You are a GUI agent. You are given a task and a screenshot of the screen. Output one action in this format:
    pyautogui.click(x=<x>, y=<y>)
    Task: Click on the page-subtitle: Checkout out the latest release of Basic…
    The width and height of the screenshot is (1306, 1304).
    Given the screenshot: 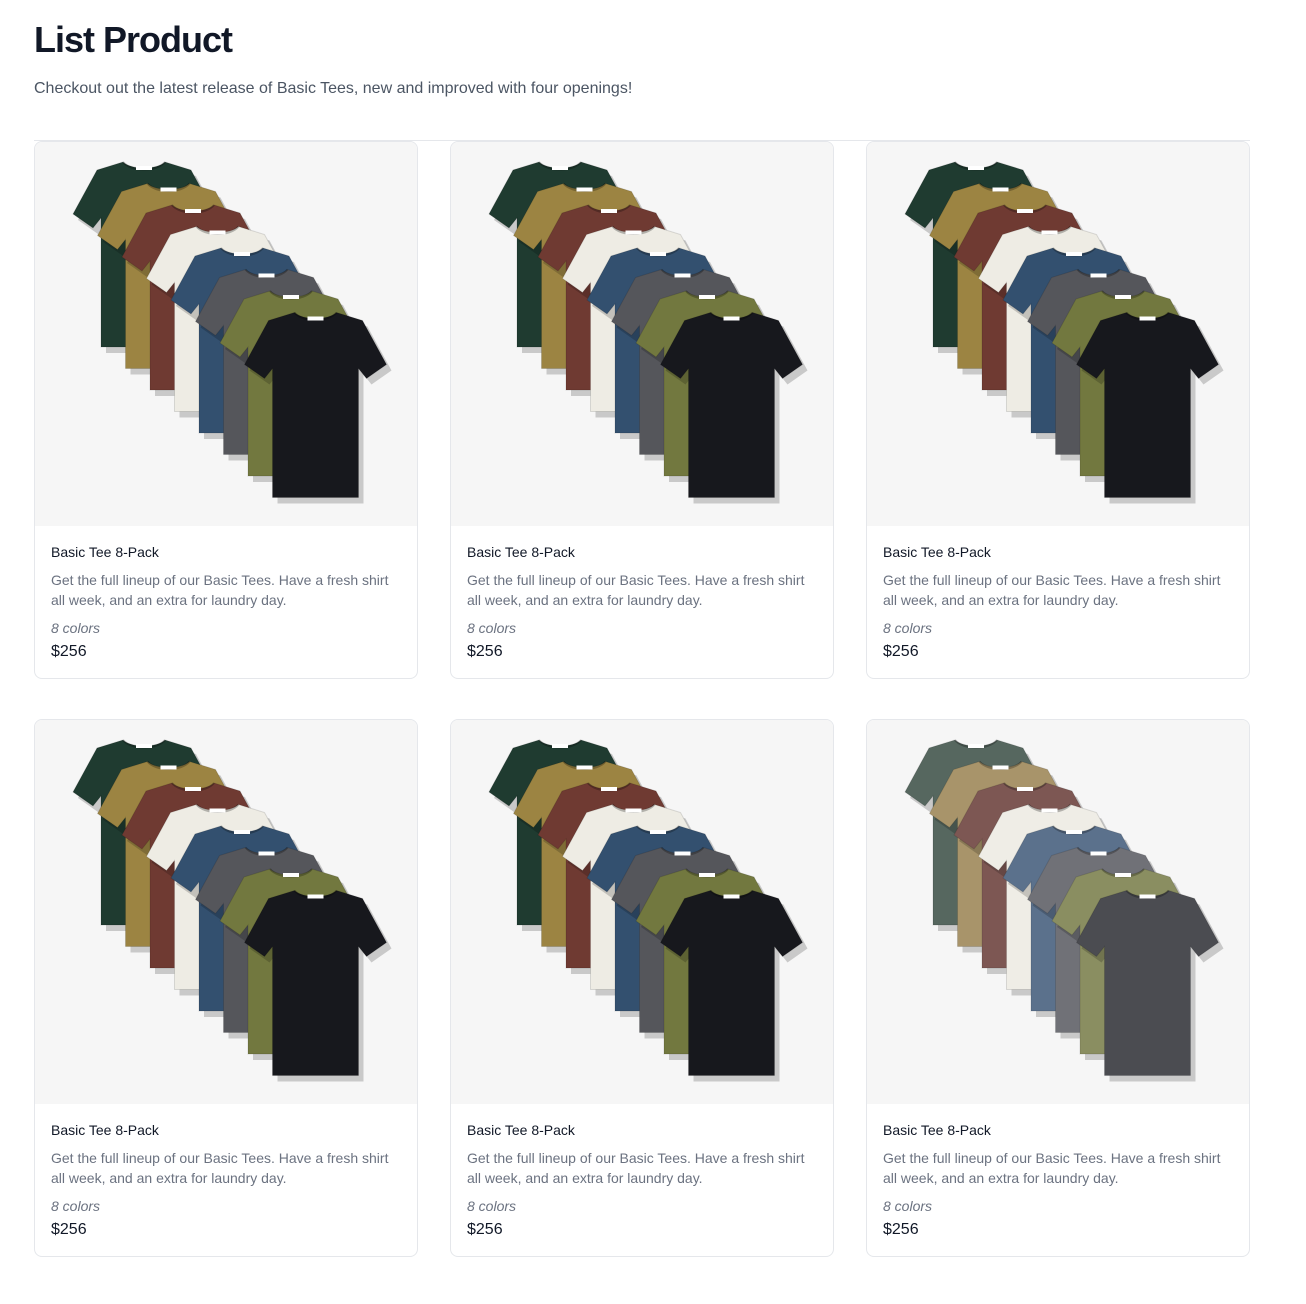 What is the action you would take?
    pyautogui.click(x=333, y=88)
    